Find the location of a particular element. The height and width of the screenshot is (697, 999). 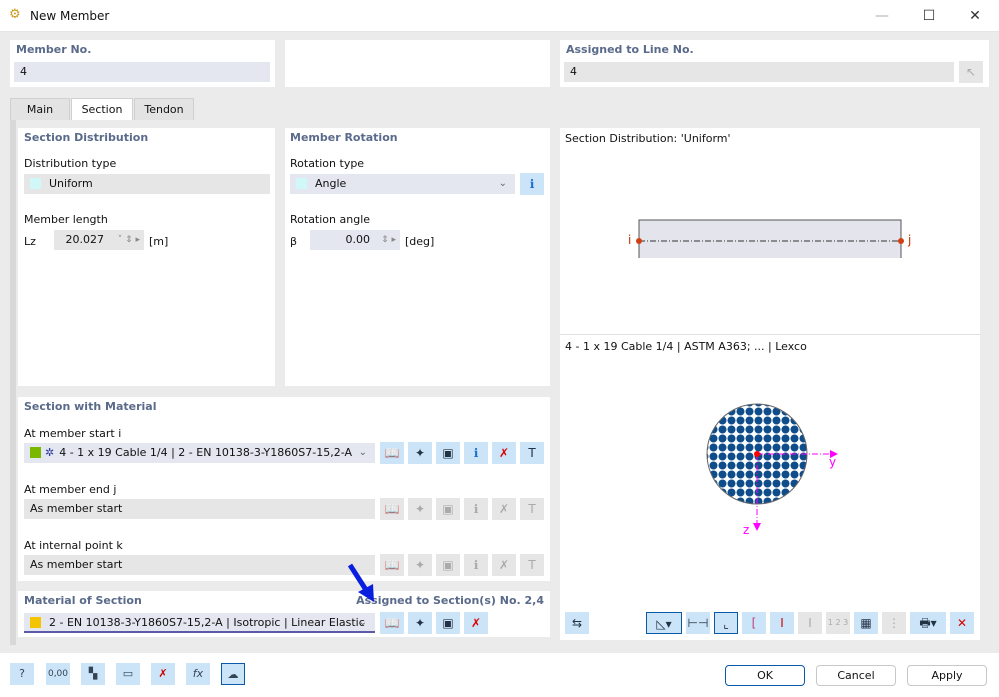

ai-assistant-icon: ☁ is located at coordinates (233, 674).